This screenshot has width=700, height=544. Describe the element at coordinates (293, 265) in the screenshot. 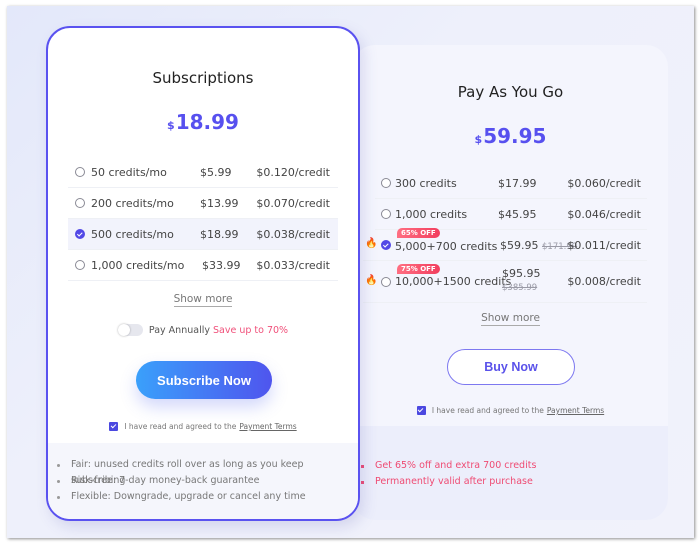

I see `plan-unit-price: $0.033/credit` at that location.